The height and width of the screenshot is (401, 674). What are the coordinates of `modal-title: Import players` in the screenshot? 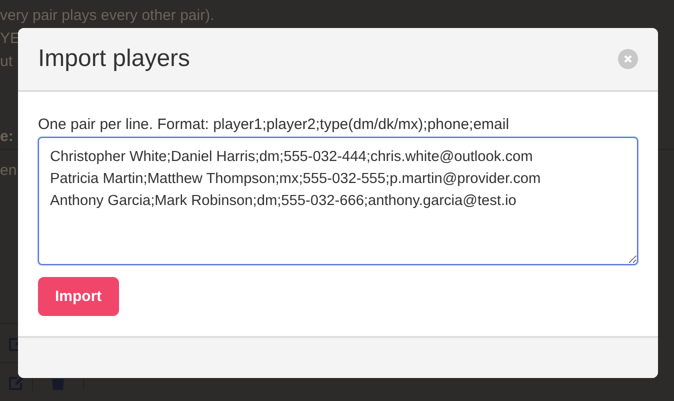 It's located at (114, 59).